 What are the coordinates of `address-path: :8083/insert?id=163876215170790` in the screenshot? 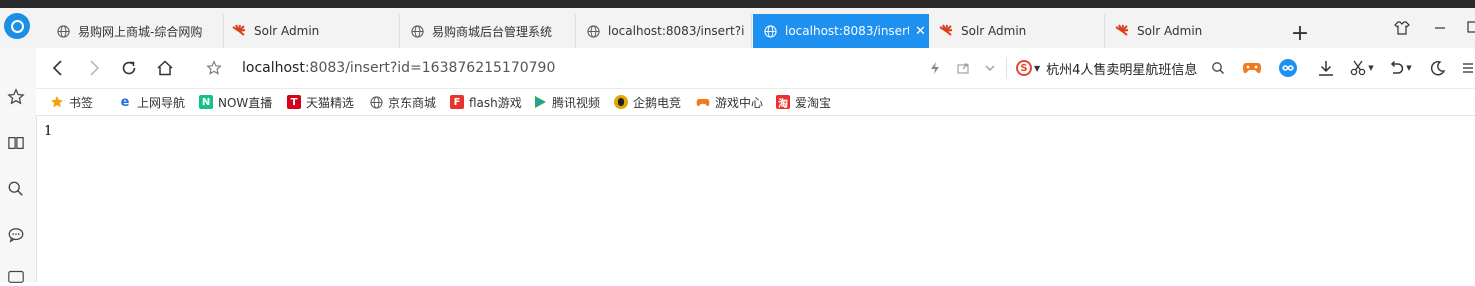 It's located at (430, 68).